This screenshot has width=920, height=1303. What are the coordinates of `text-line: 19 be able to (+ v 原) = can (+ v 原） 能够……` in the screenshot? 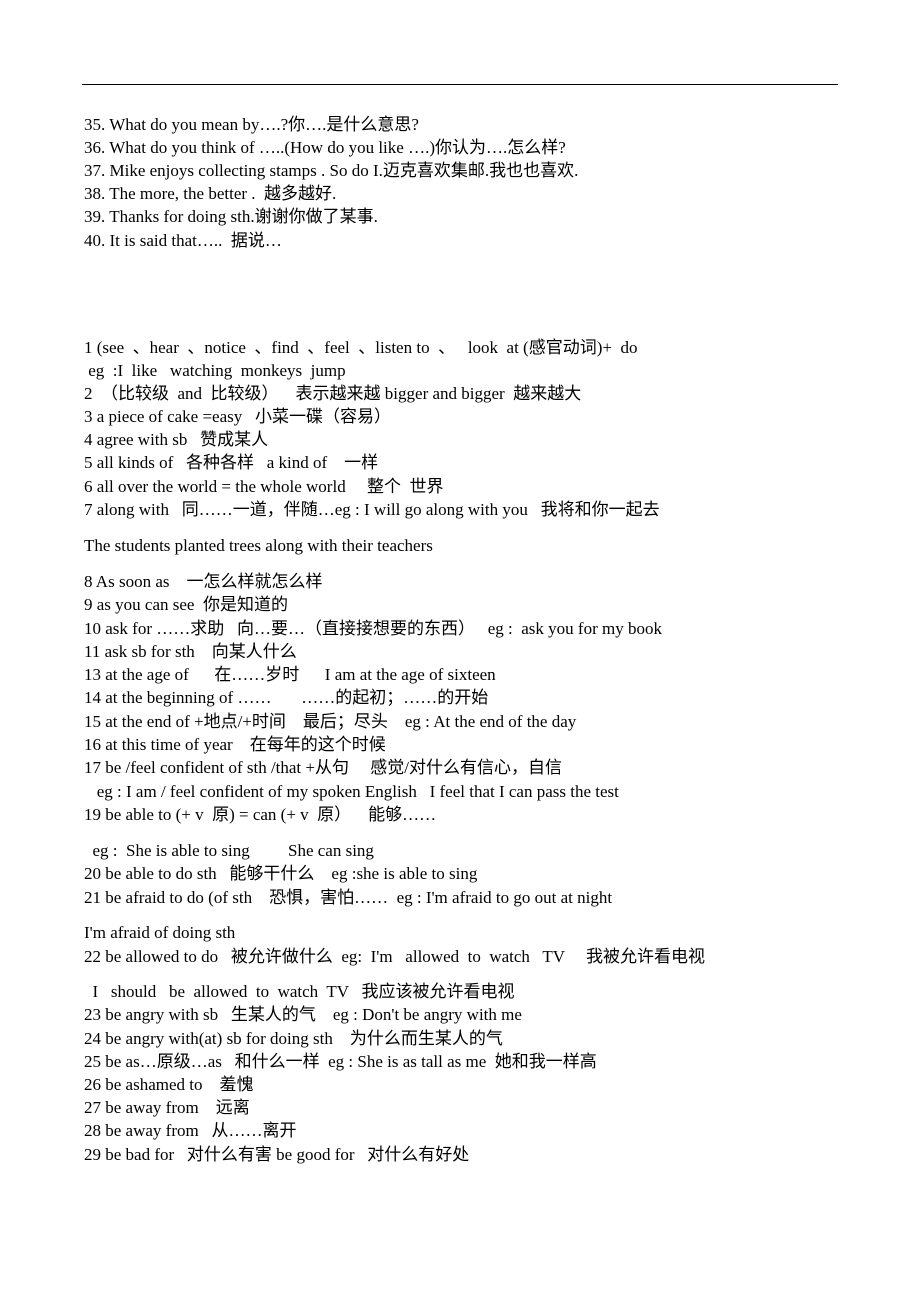 It's located at (260, 814).